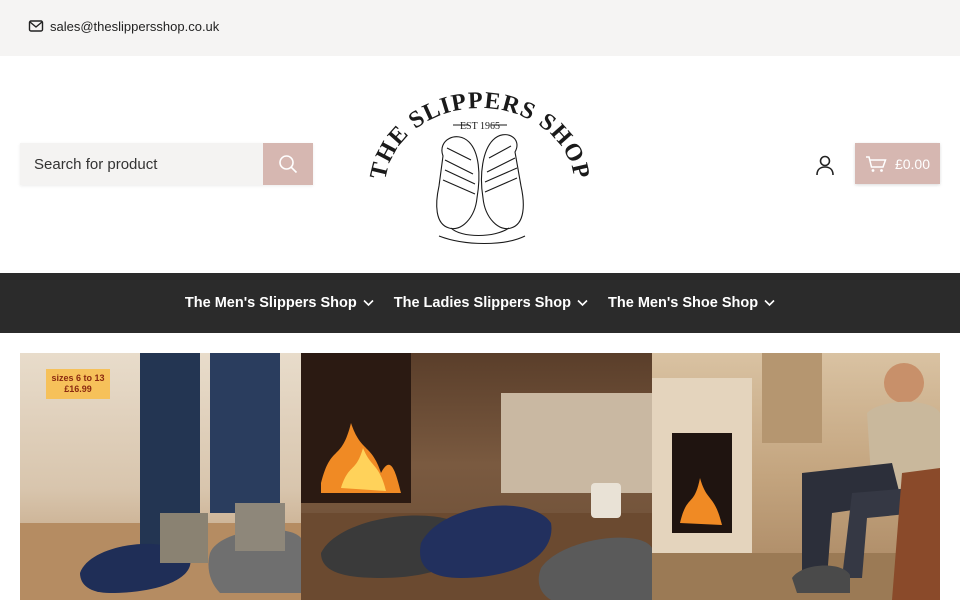  What do you see at coordinates (270, 303) in the screenshot?
I see `nav-item-label: The Men's Slippers Shop` at bounding box center [270, 303].